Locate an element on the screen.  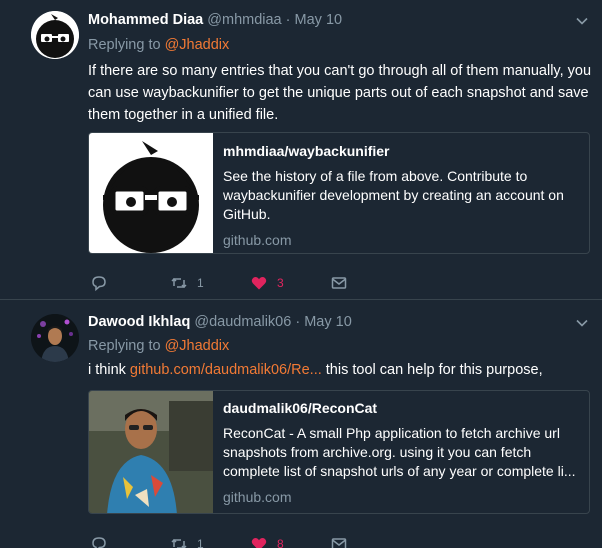
tweet-header: Mohammed Diaa @mhmdiaa · May 10 is located at coordinates (215, 20).